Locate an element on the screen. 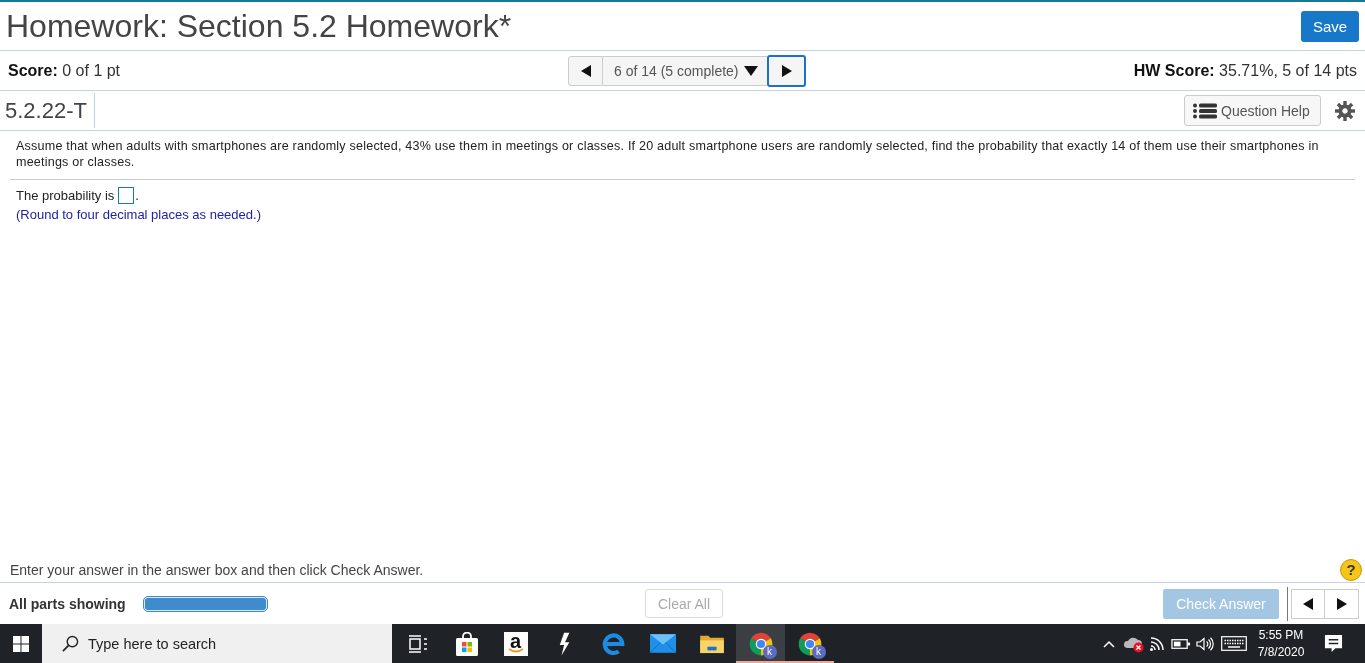 The width and height of the screenshot is (1365, 663). previous-part-button is located at coordinates (1308, 603).